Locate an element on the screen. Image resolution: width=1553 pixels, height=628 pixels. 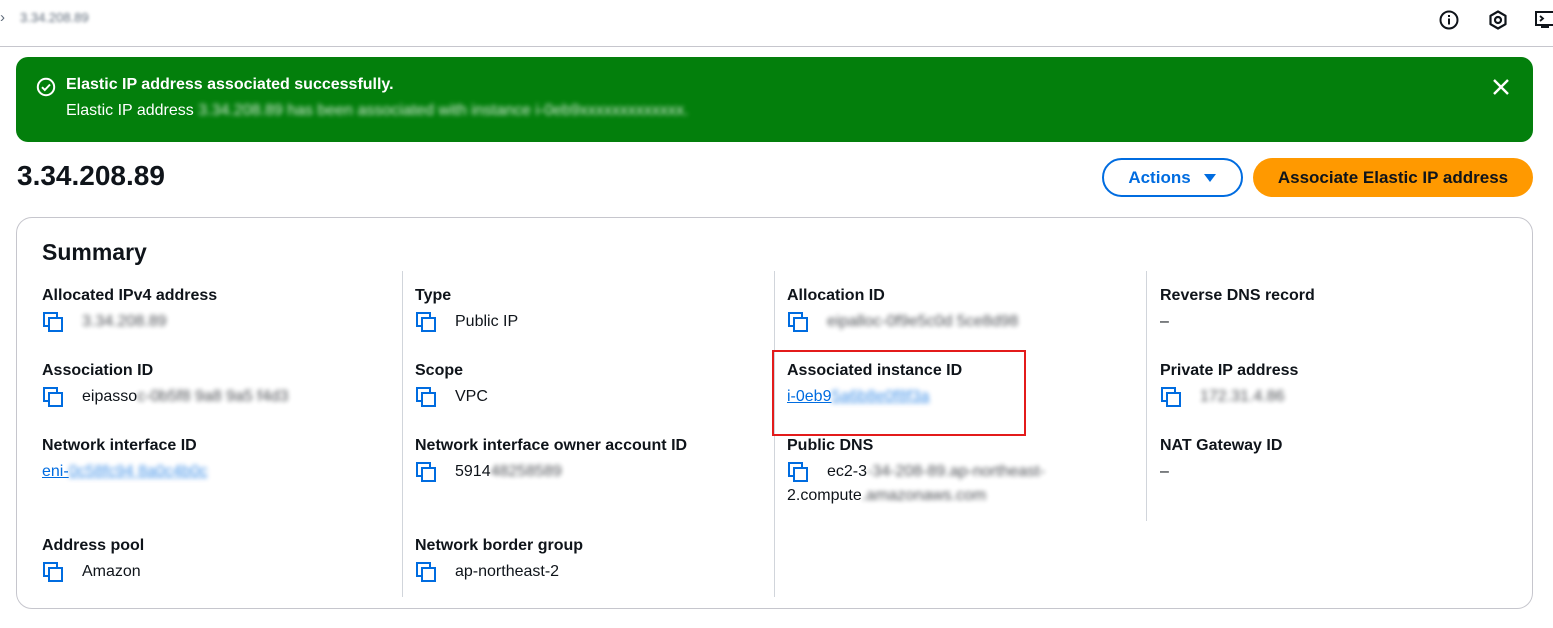
field-label: Reverse DNS record is located at coordinates (1237, 295).